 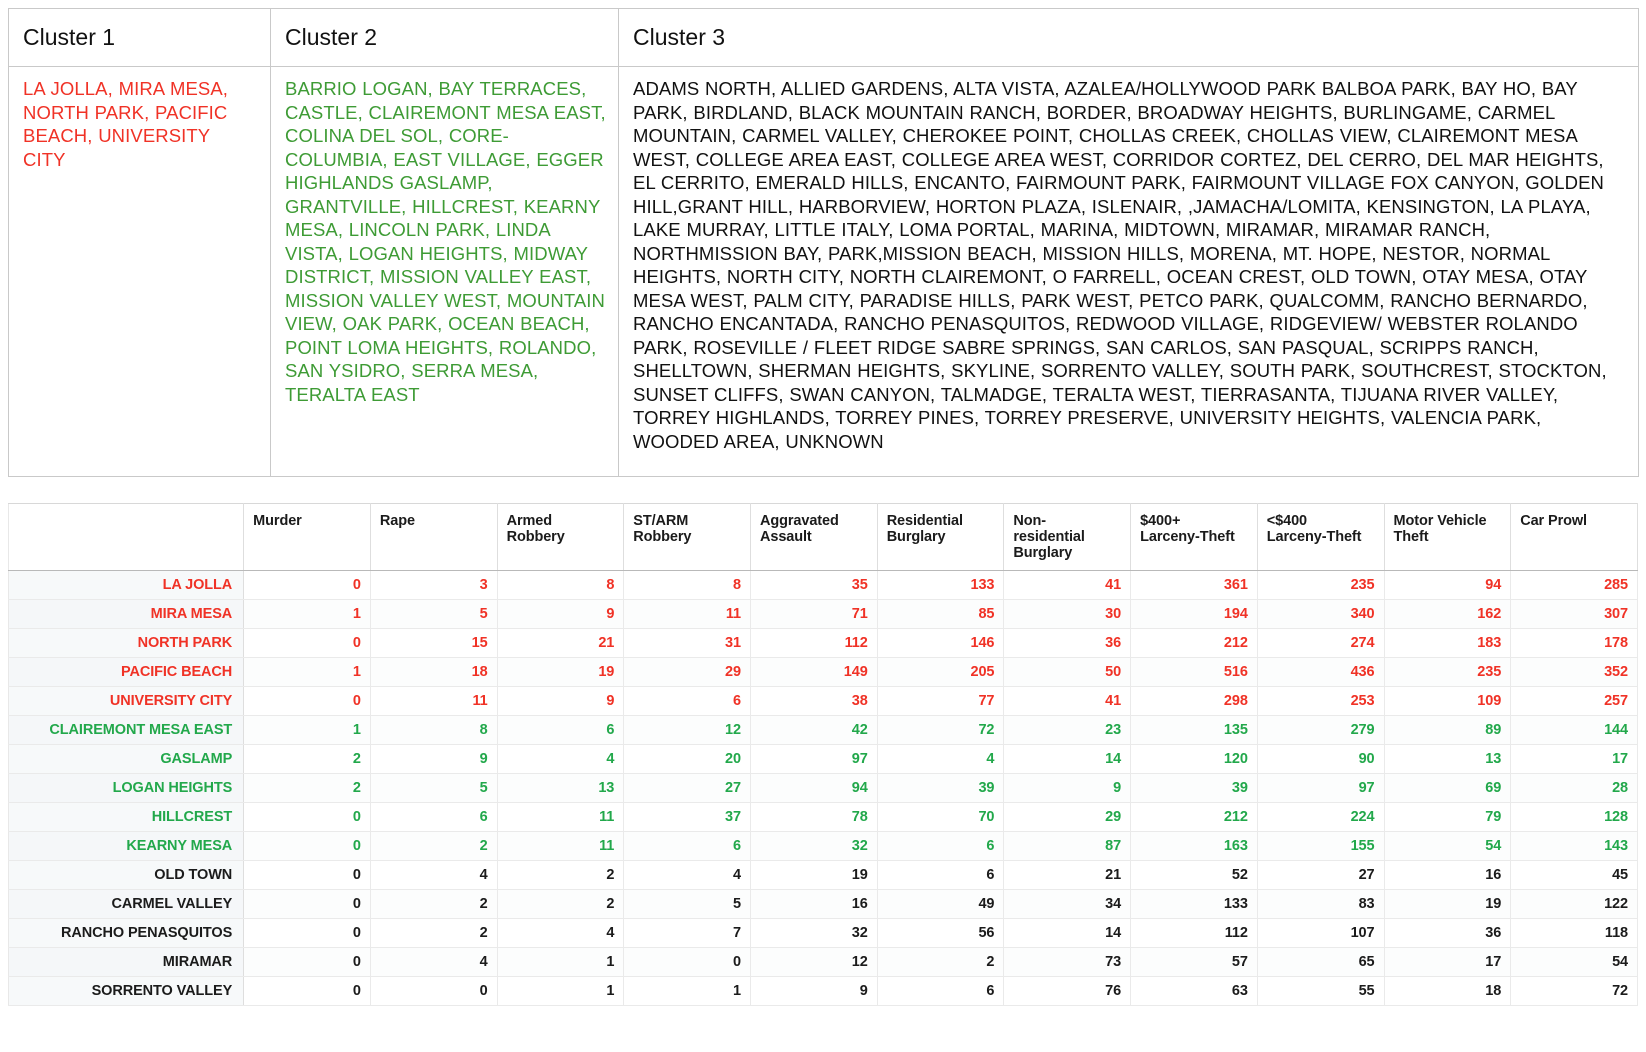 I want to click on cell-value: 97, so click(x=814, y=759).